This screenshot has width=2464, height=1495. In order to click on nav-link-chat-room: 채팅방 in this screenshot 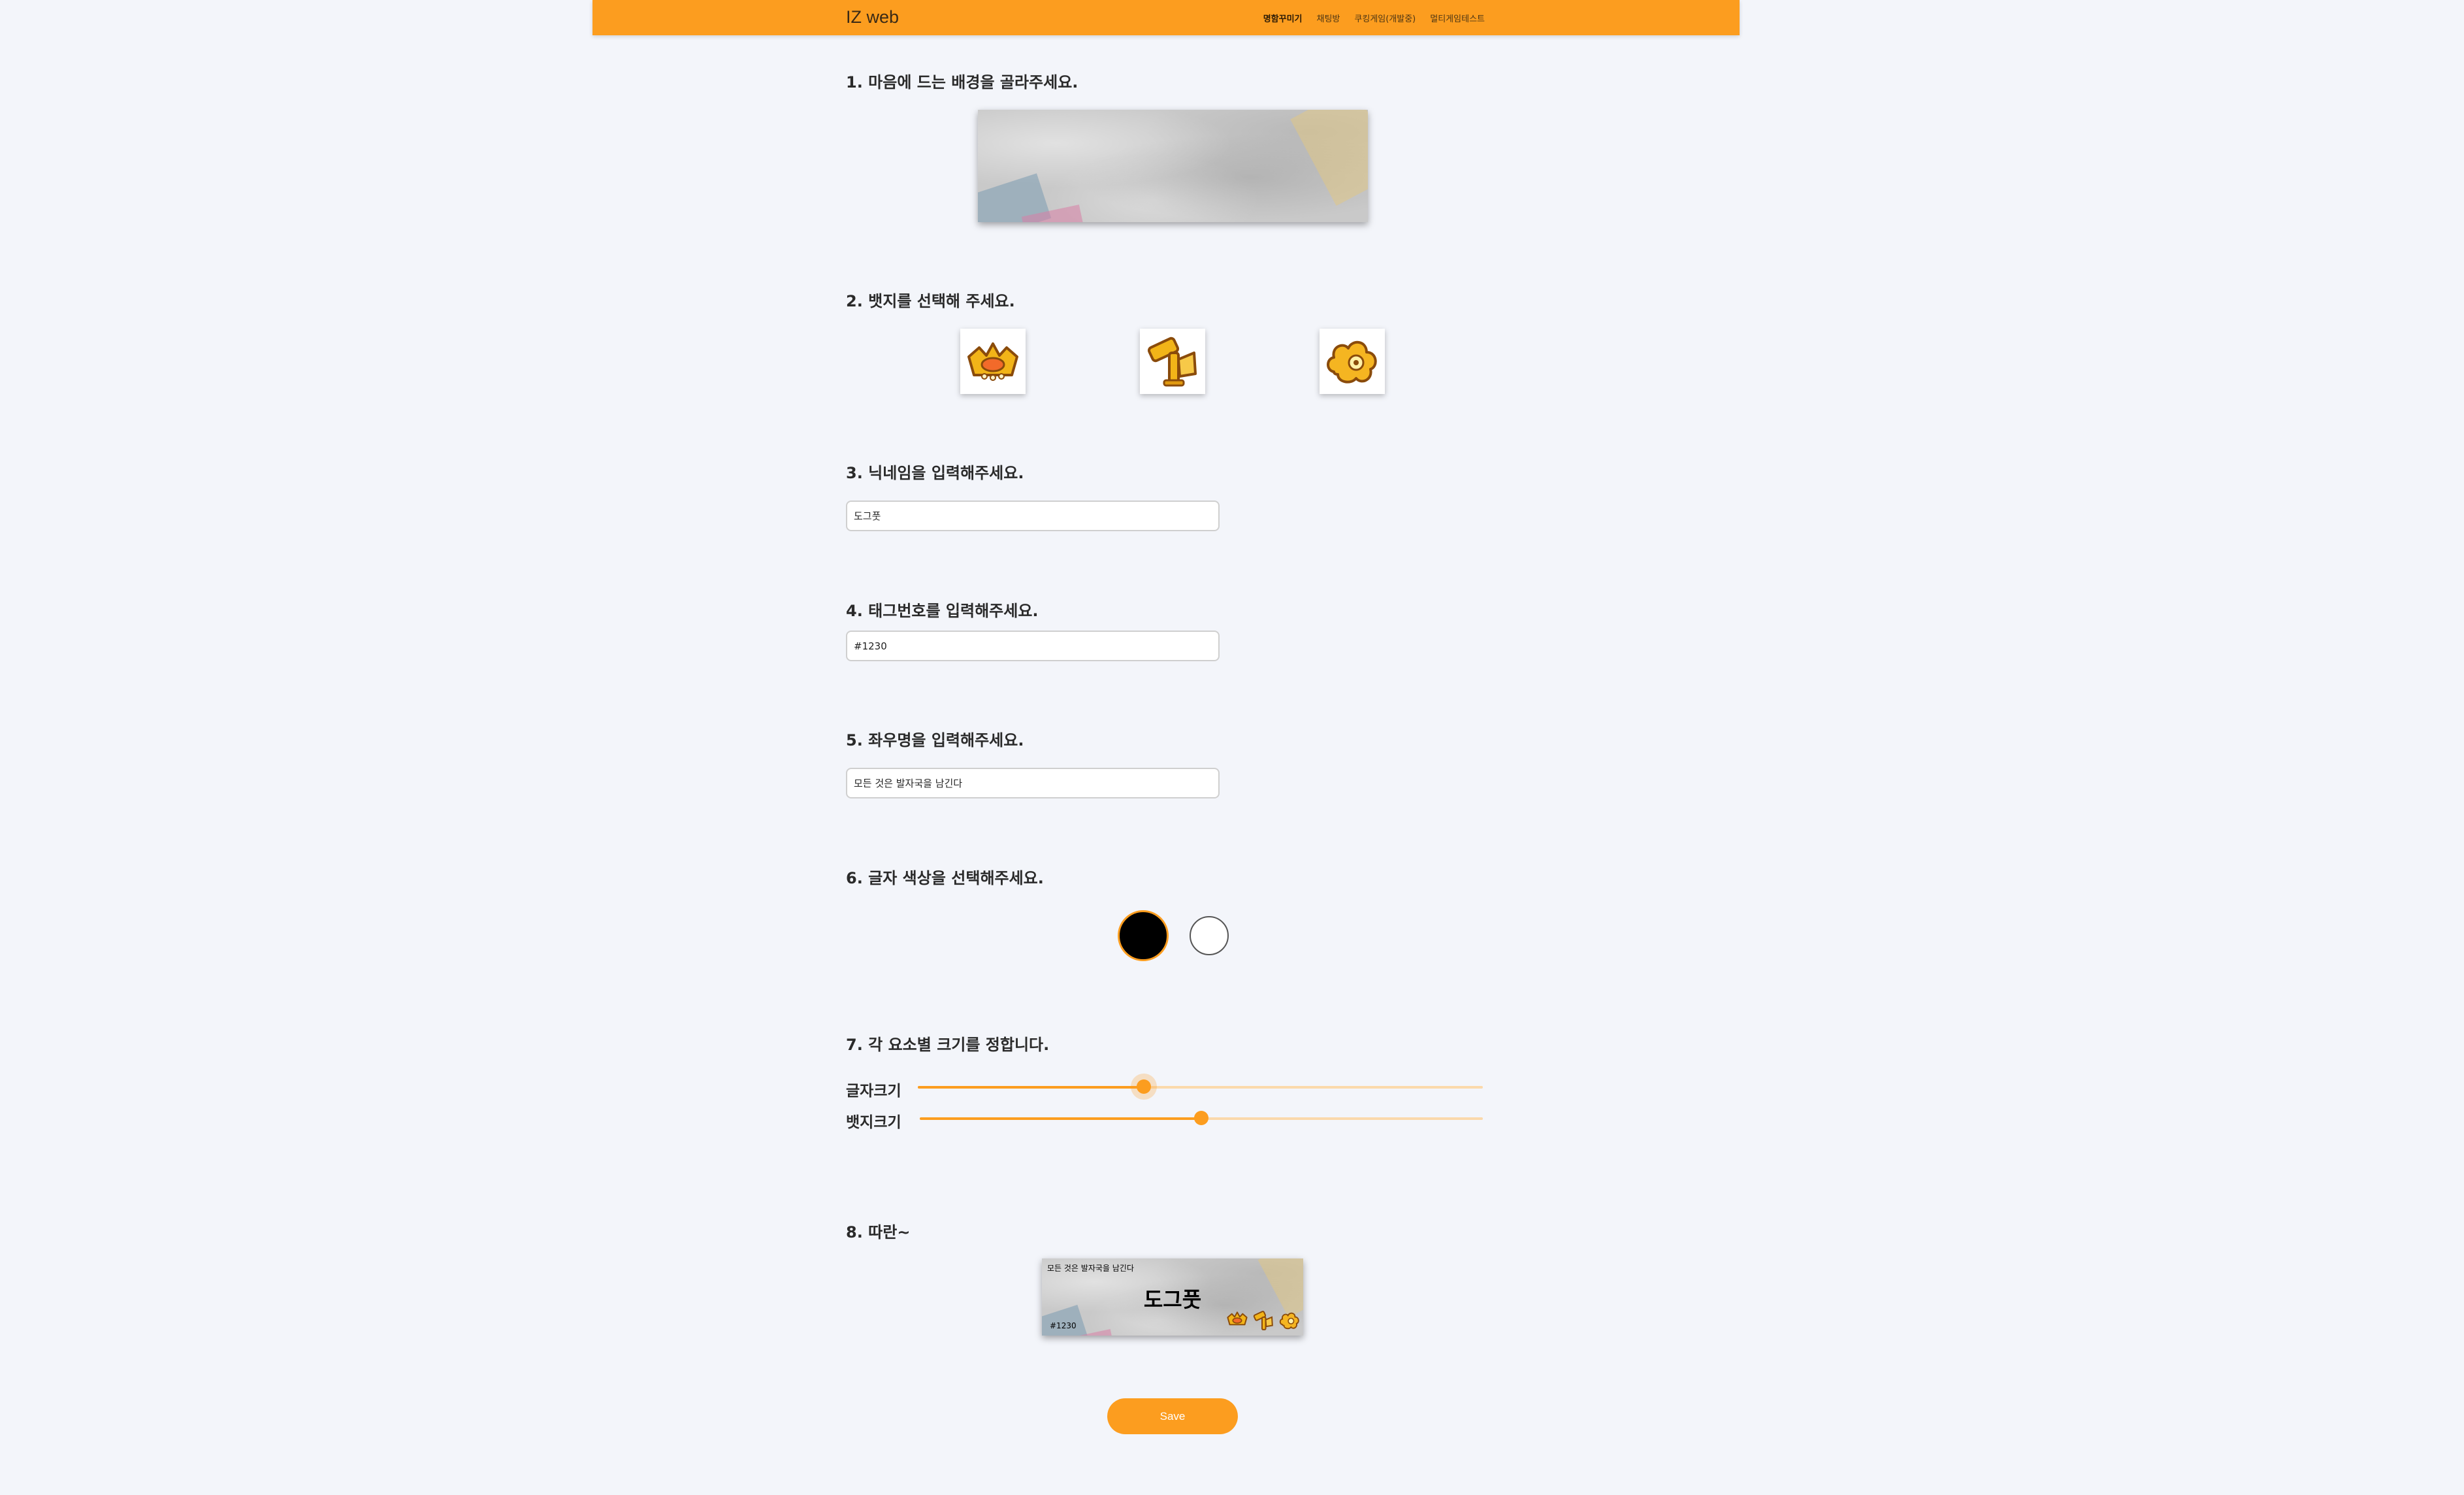, I will do `click(1328, 18)`.